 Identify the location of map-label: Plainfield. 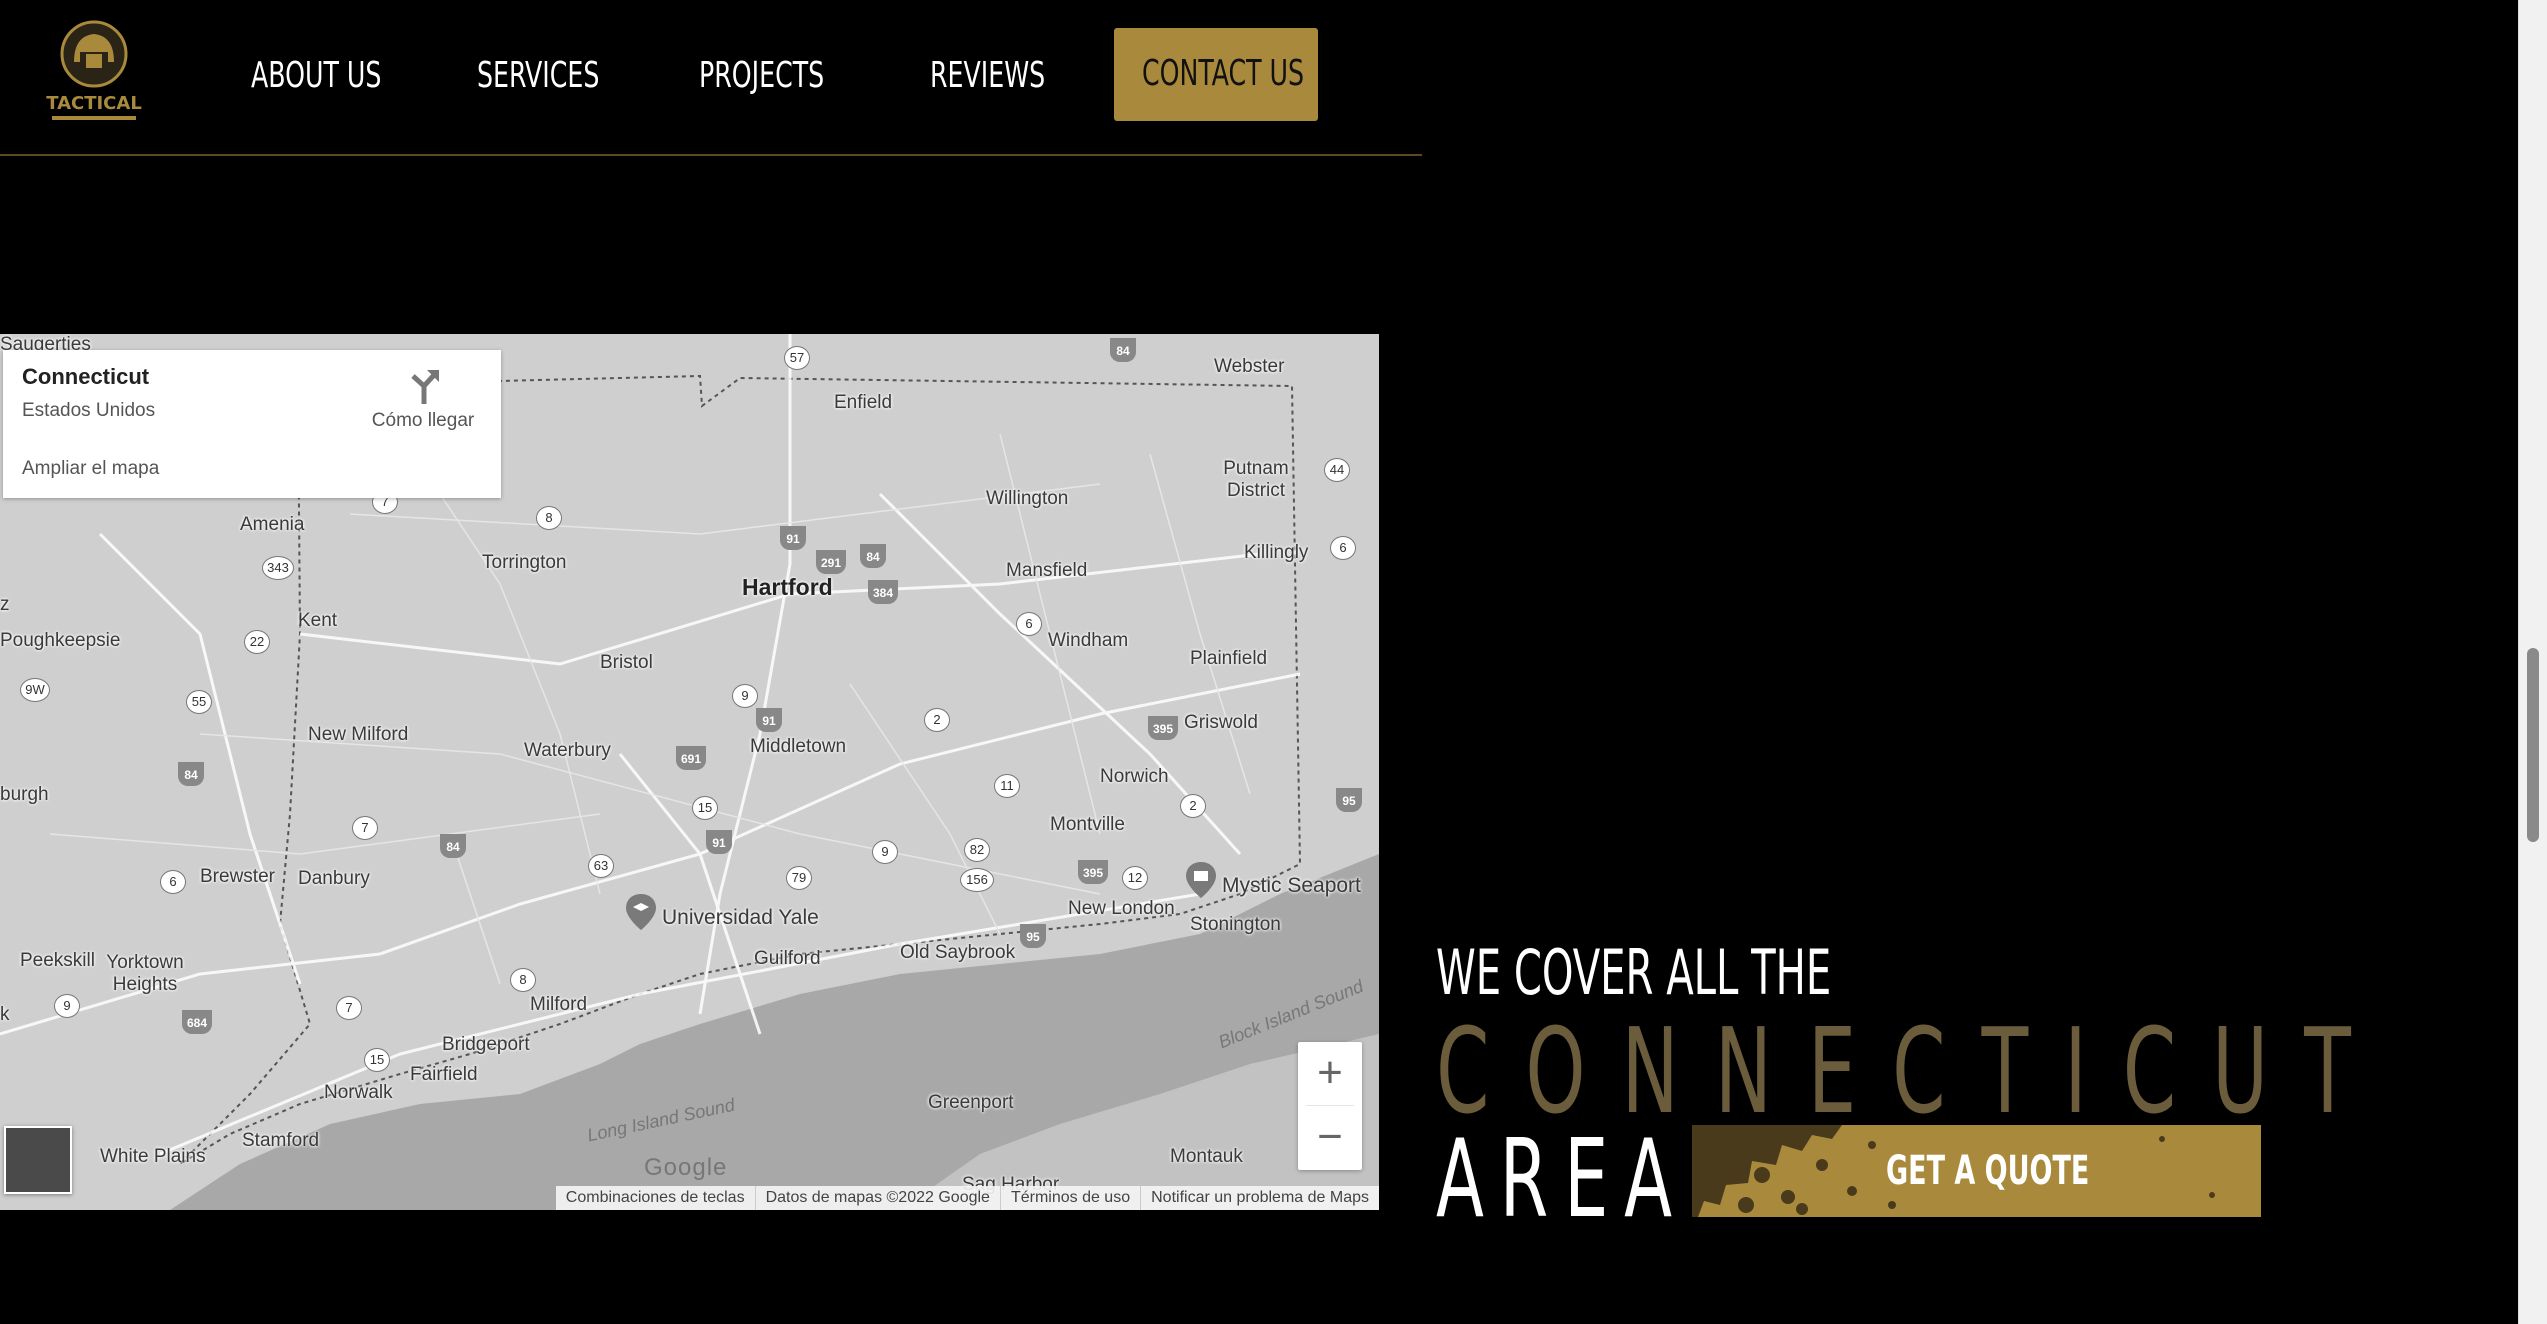
(1229, 658).